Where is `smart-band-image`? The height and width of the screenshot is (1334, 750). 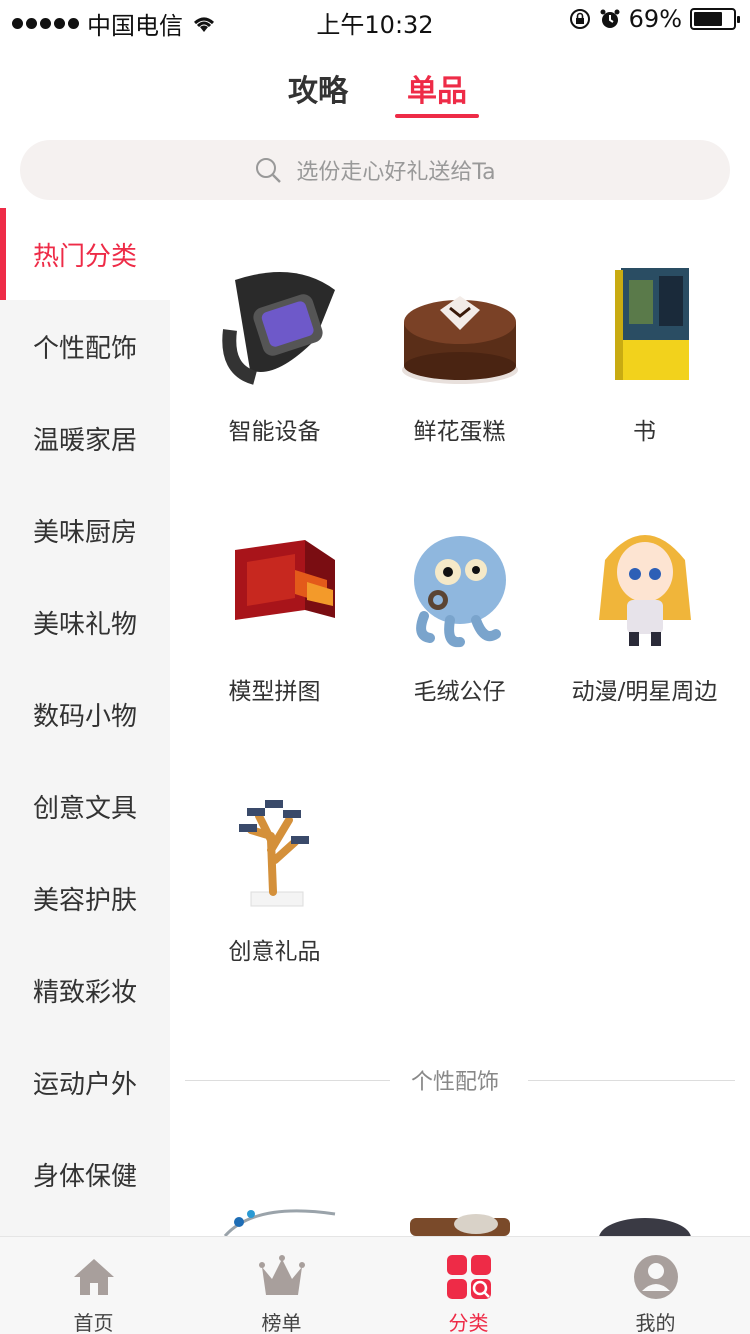 smart-band-image is located at coordinates (275, 330).